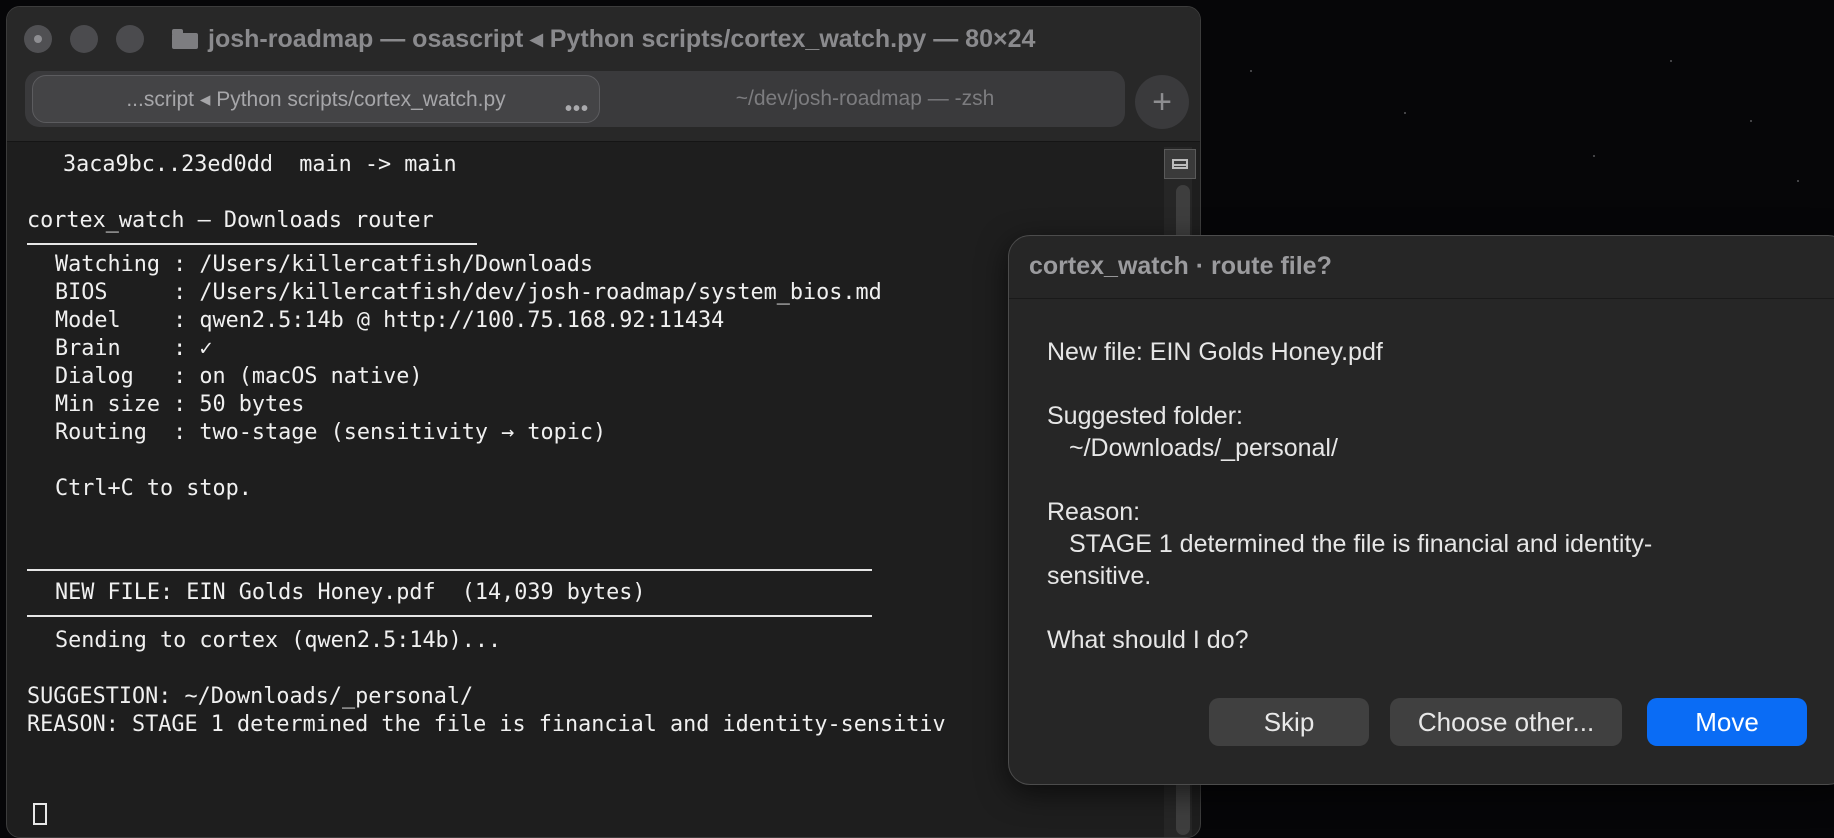 The image size is (1834, 838). Describe the element at coordinates (40, 814) in the screenshot. I see `terminal-cursor` at that location.